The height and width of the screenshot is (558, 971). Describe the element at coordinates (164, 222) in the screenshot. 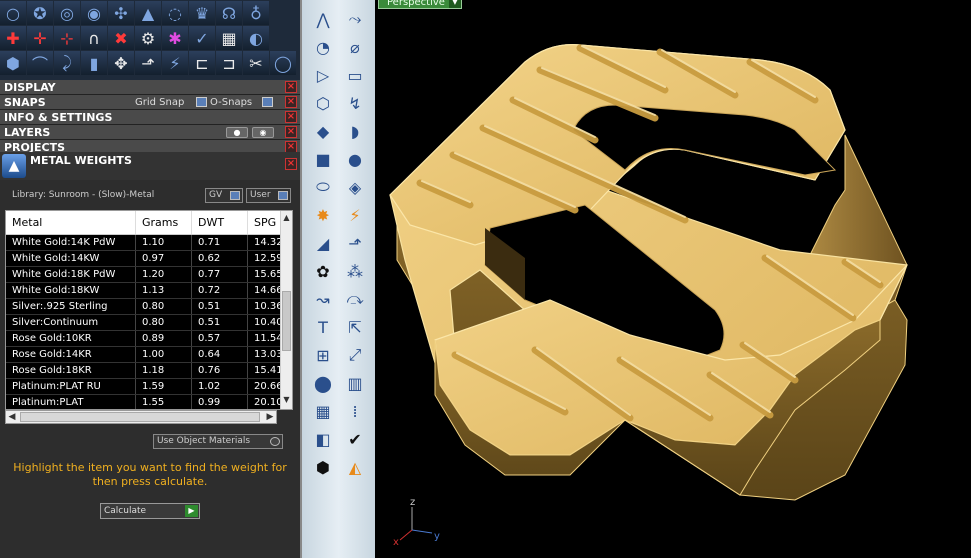

I see `column-header-grams: Grams` at that location.